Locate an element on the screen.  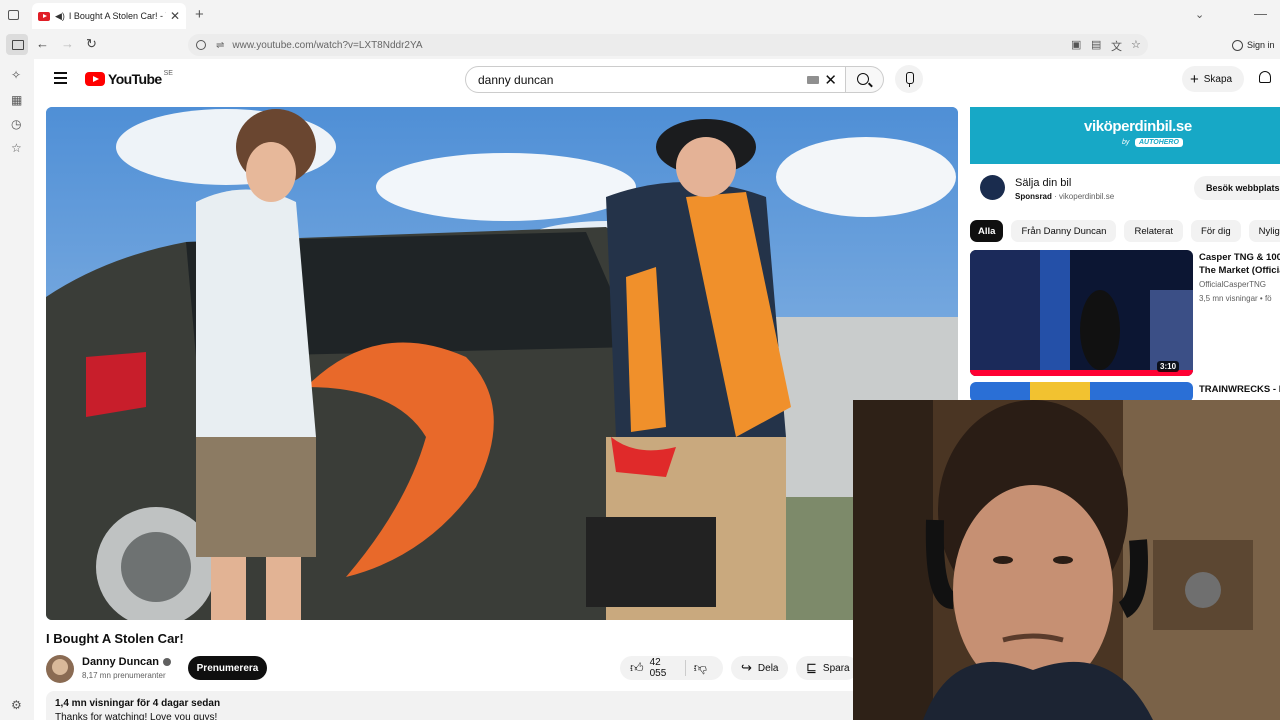
subscriber-count: 8,17 mn prenumeranter is located at coordinates (124, 675).